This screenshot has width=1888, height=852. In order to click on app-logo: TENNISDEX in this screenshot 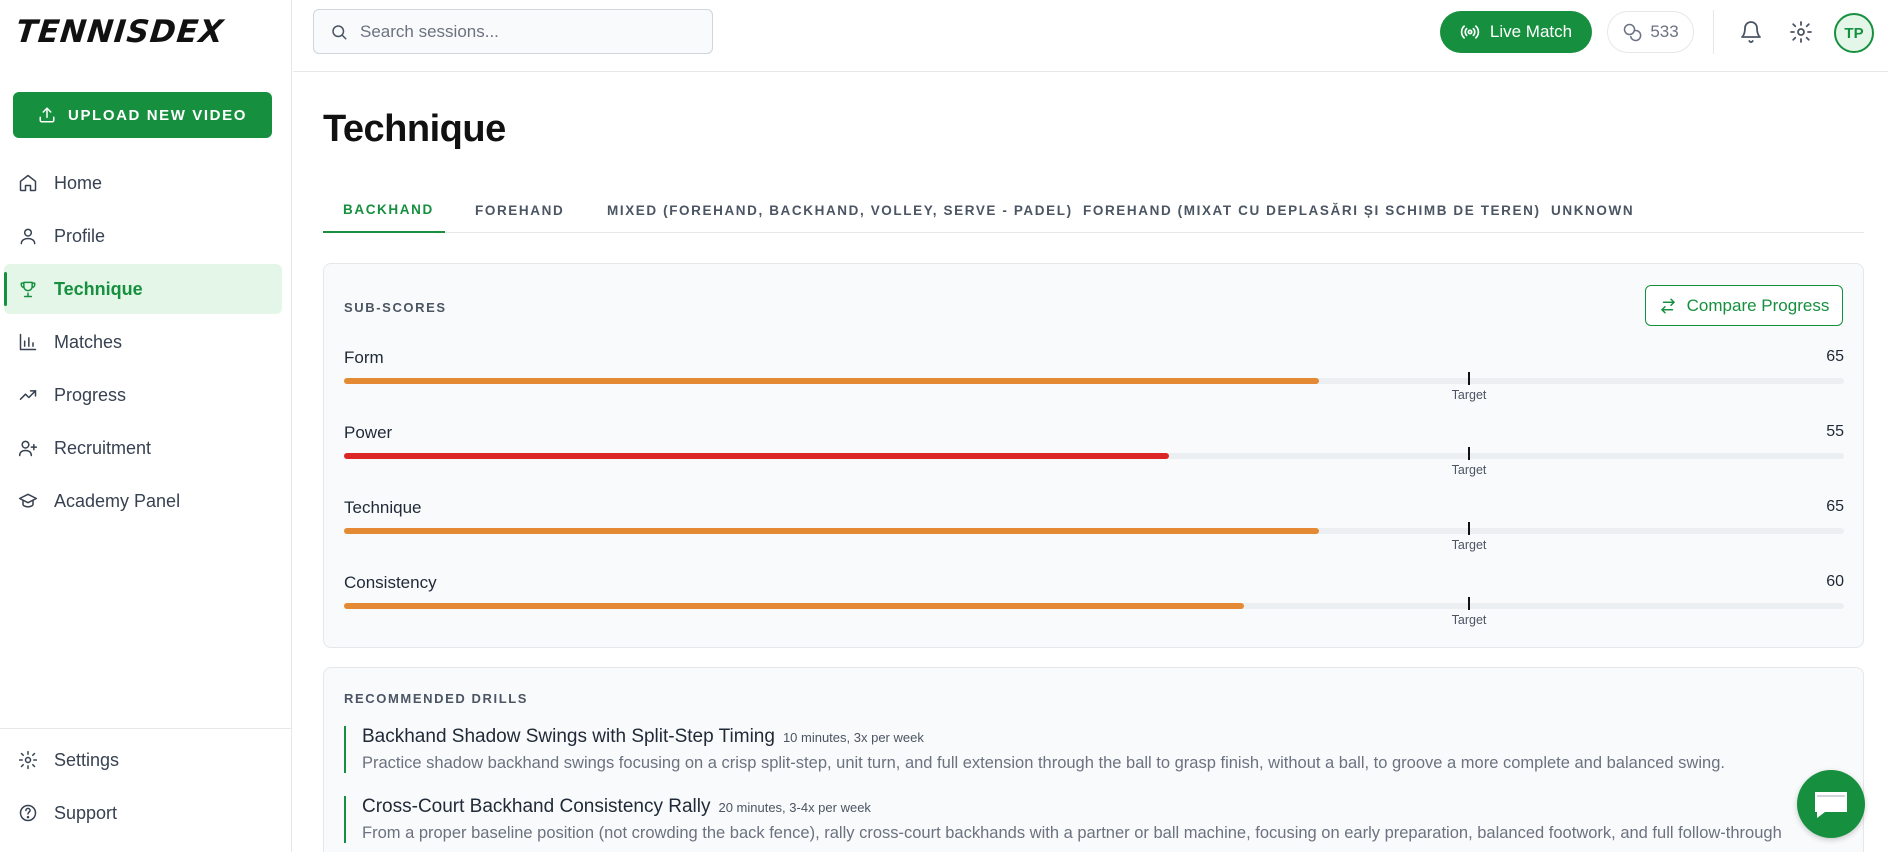, I will do `click(120, 32)`.